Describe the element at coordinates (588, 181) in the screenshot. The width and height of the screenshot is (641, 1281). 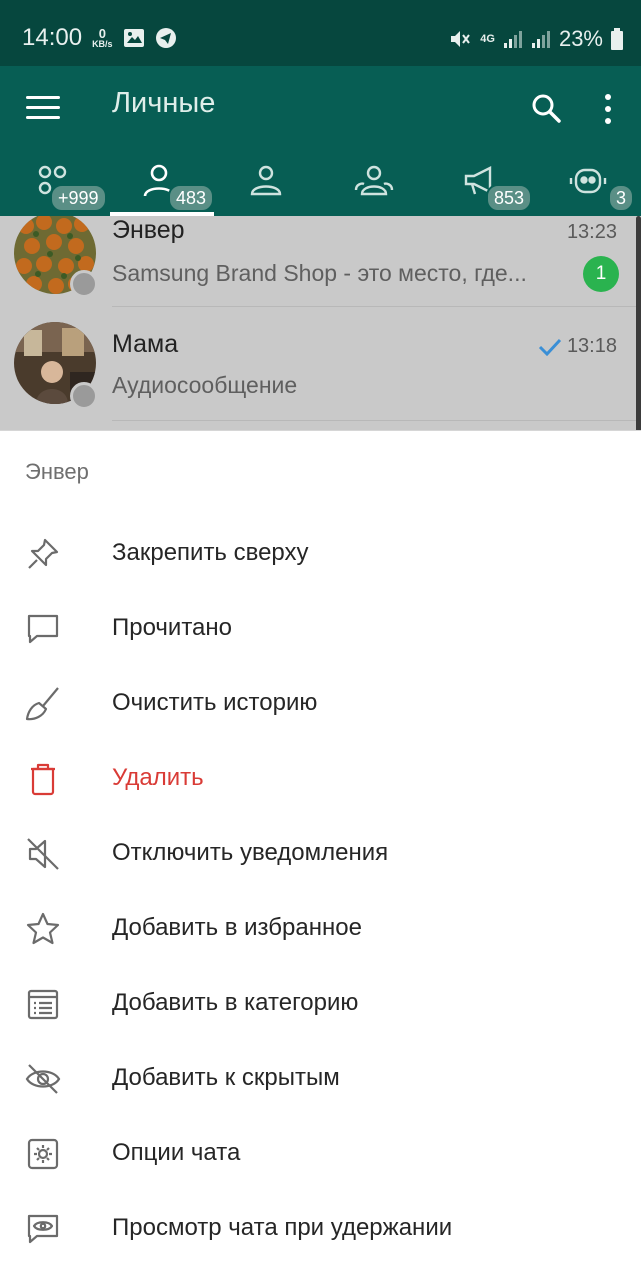
I see `bot-icon` at that location.